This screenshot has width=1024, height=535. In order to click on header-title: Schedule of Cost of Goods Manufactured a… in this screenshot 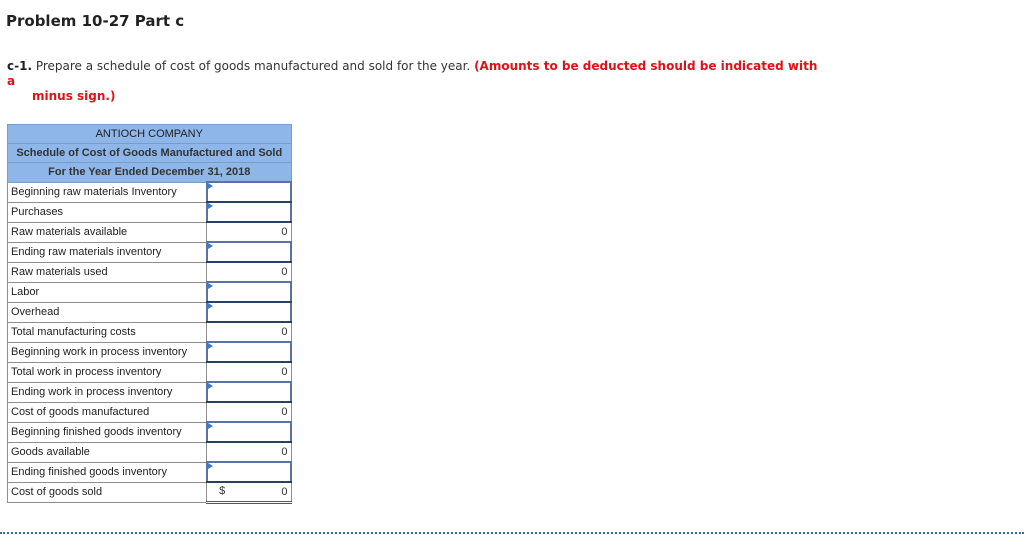, I will do `click(149, 153)`.